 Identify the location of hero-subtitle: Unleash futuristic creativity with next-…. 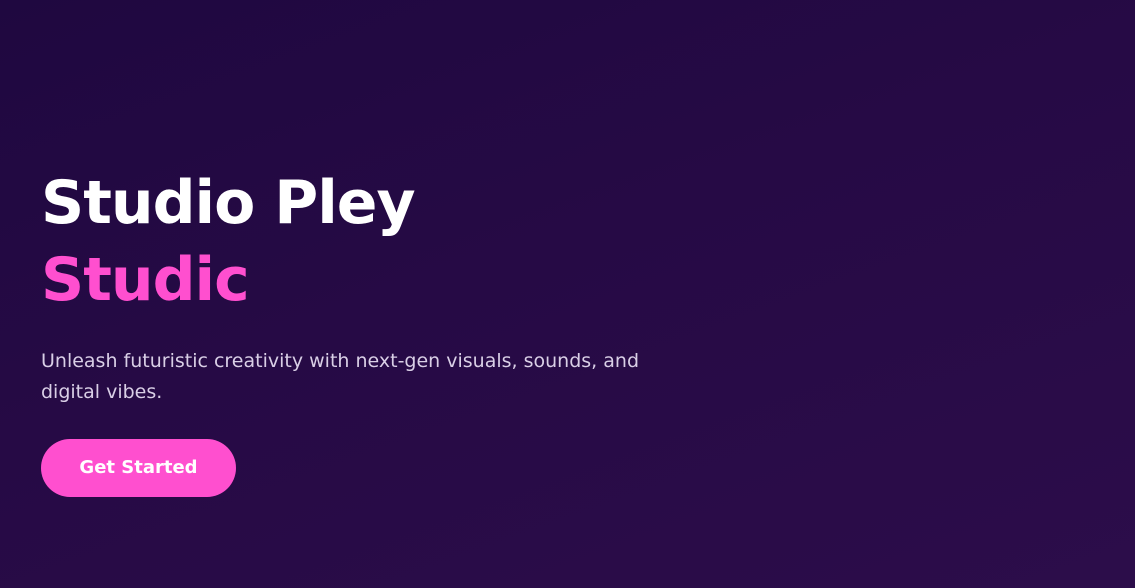
(340, 376).